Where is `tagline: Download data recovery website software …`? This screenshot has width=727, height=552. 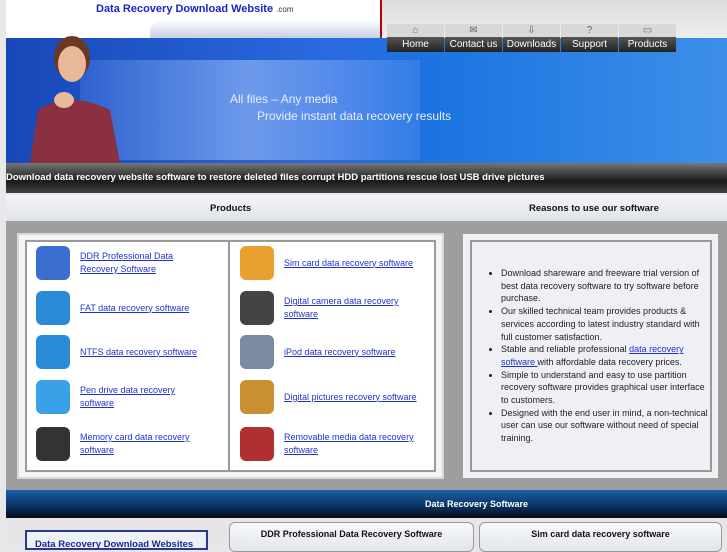
tagline: Download data recovery website software … is located at coordinates (366, 178).